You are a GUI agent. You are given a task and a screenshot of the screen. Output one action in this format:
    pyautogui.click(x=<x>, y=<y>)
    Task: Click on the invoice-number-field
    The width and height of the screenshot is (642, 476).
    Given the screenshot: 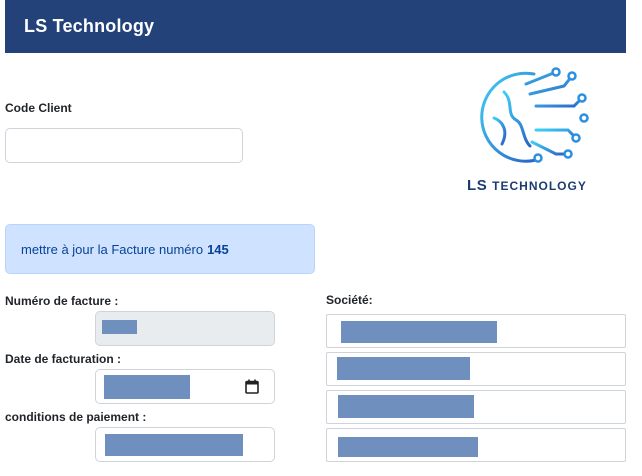 What is the action you would take?
    pyautogui.click(x=185, y=328)
    